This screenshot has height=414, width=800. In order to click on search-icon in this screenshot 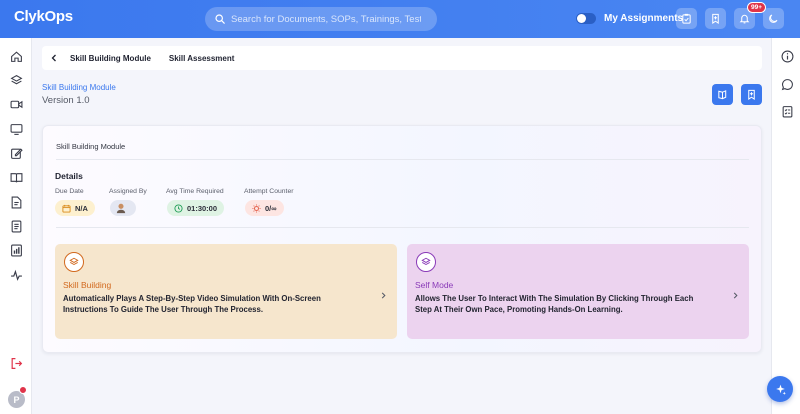, I will do `click(220, 19)`.